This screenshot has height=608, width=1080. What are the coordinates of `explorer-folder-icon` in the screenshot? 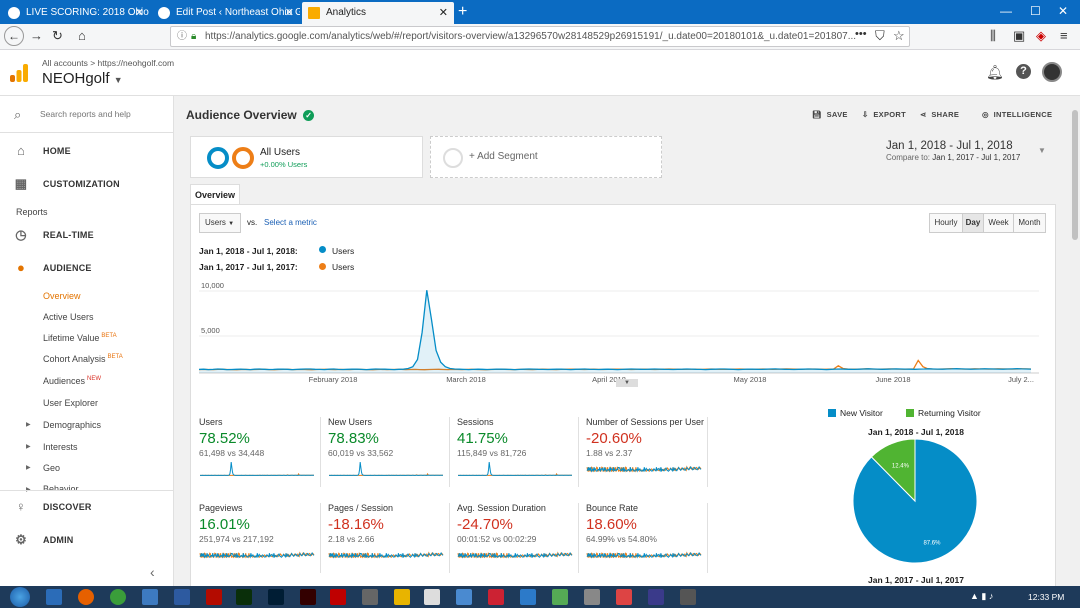 It's located at (402, 597).